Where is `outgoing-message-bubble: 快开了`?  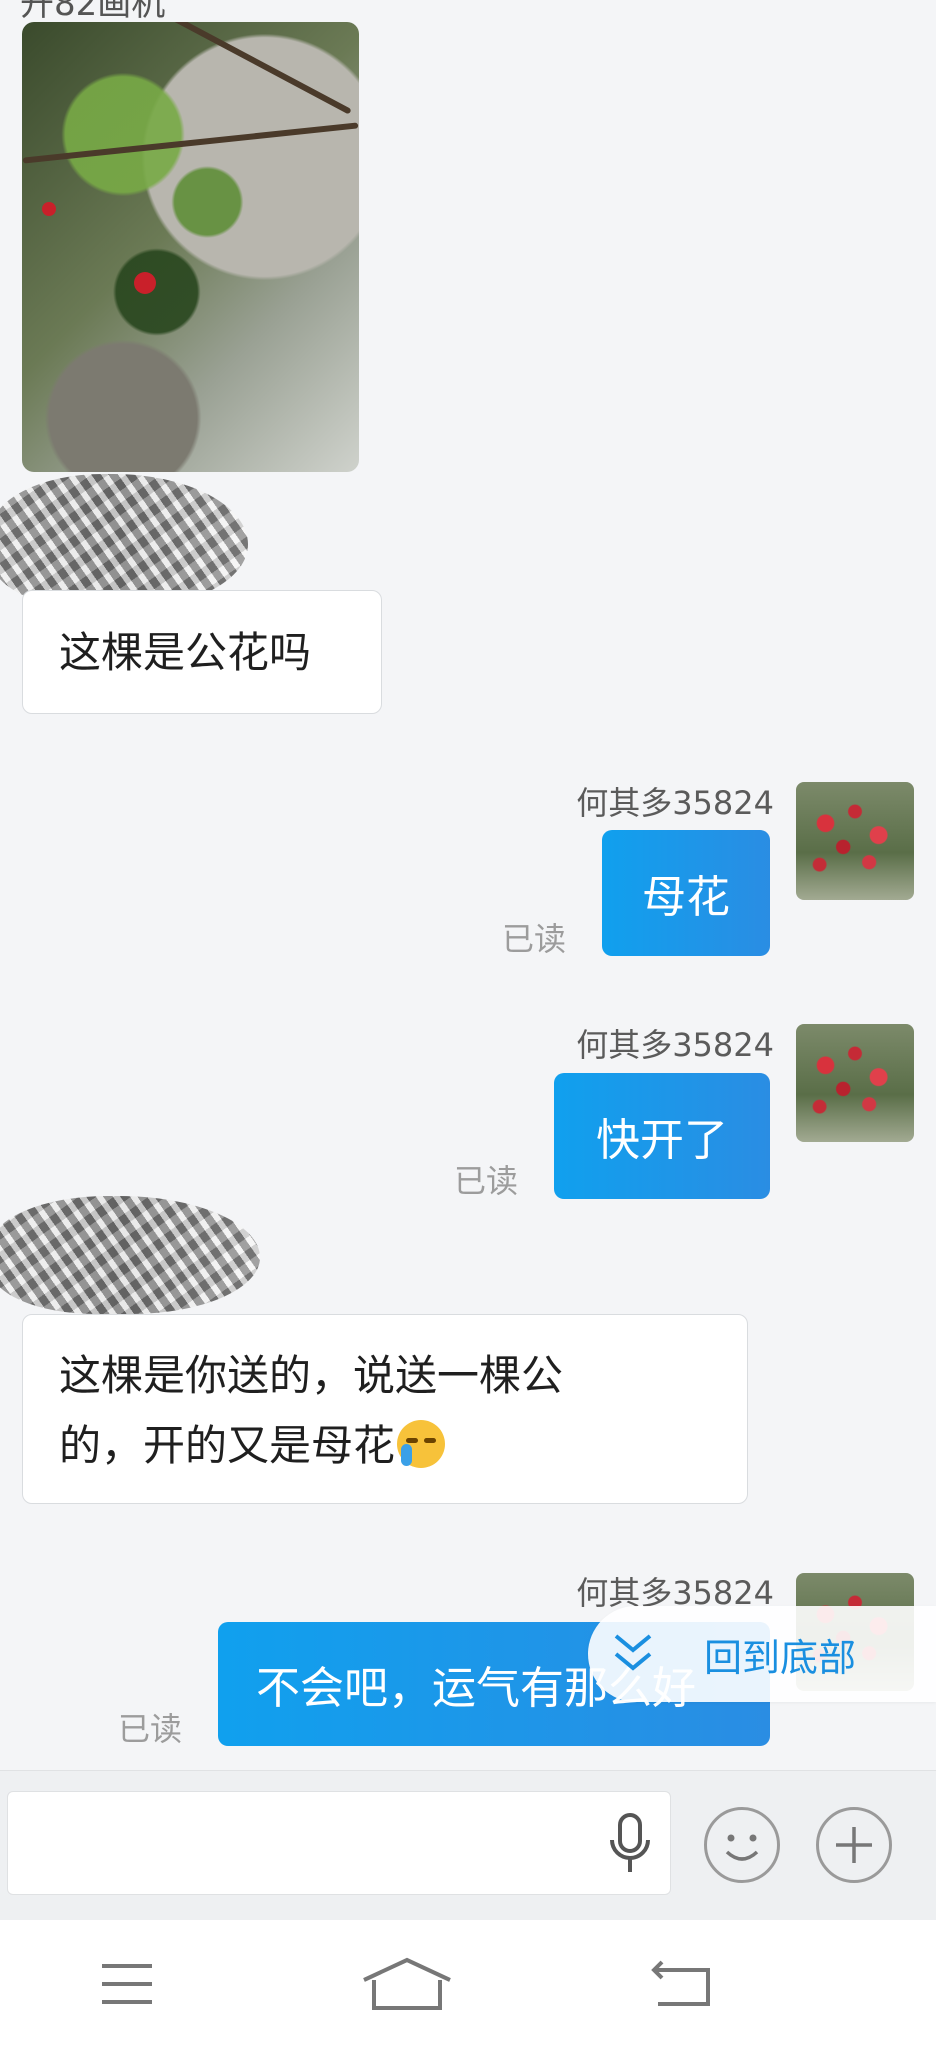 outgoing-message-bubble: 快开了 is located at coordinates (662, 1136).